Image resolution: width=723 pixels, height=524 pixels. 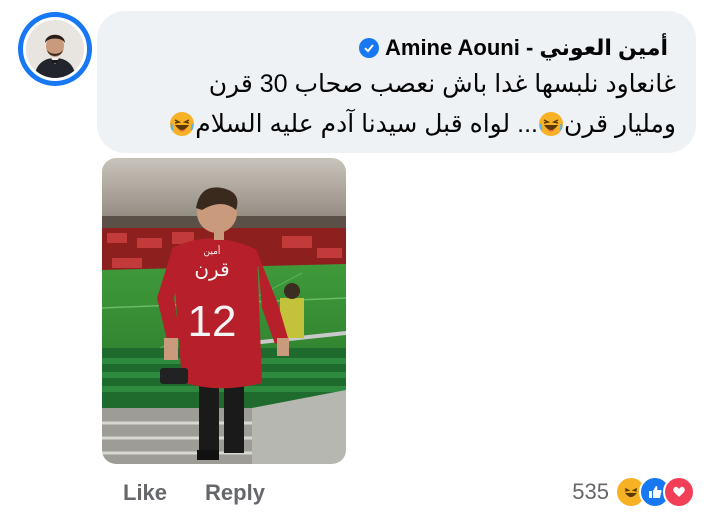 What do you see at coordinates (590, 491) in the screenshot?
I see `reaction-count: 535` at bounding box center [590, 491].